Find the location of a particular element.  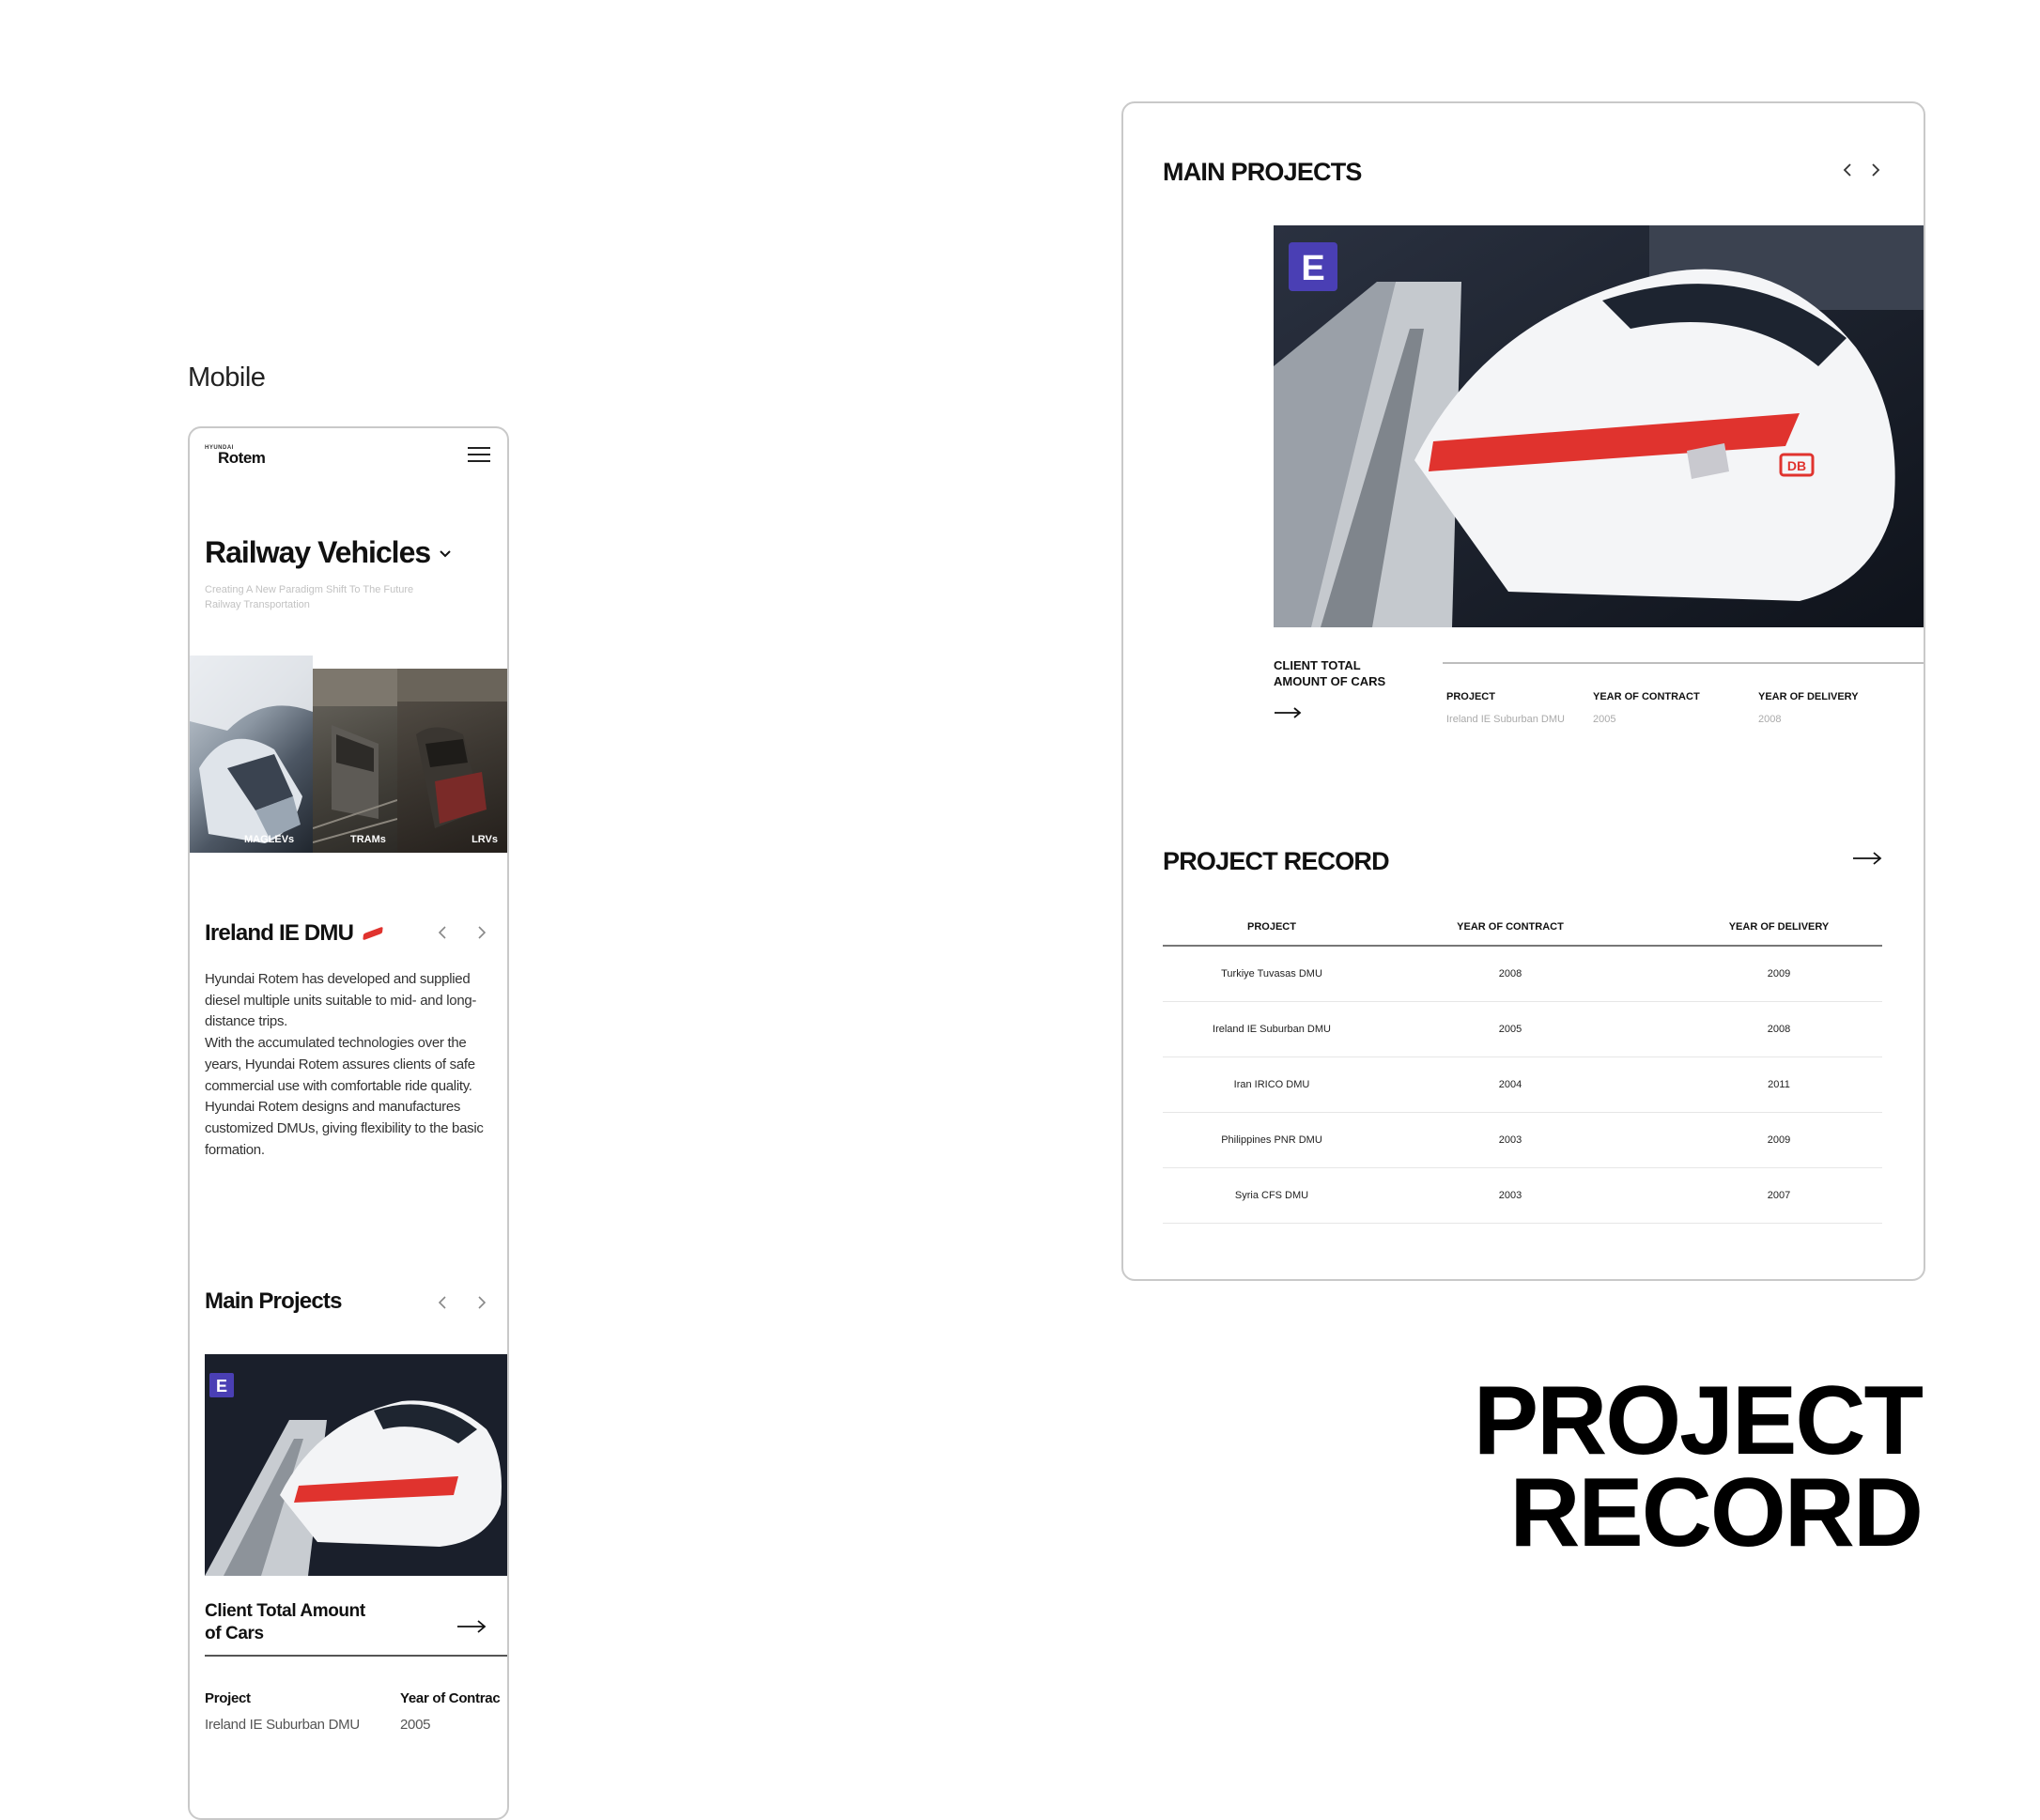

tram-image is located at coordinates (355, 756).